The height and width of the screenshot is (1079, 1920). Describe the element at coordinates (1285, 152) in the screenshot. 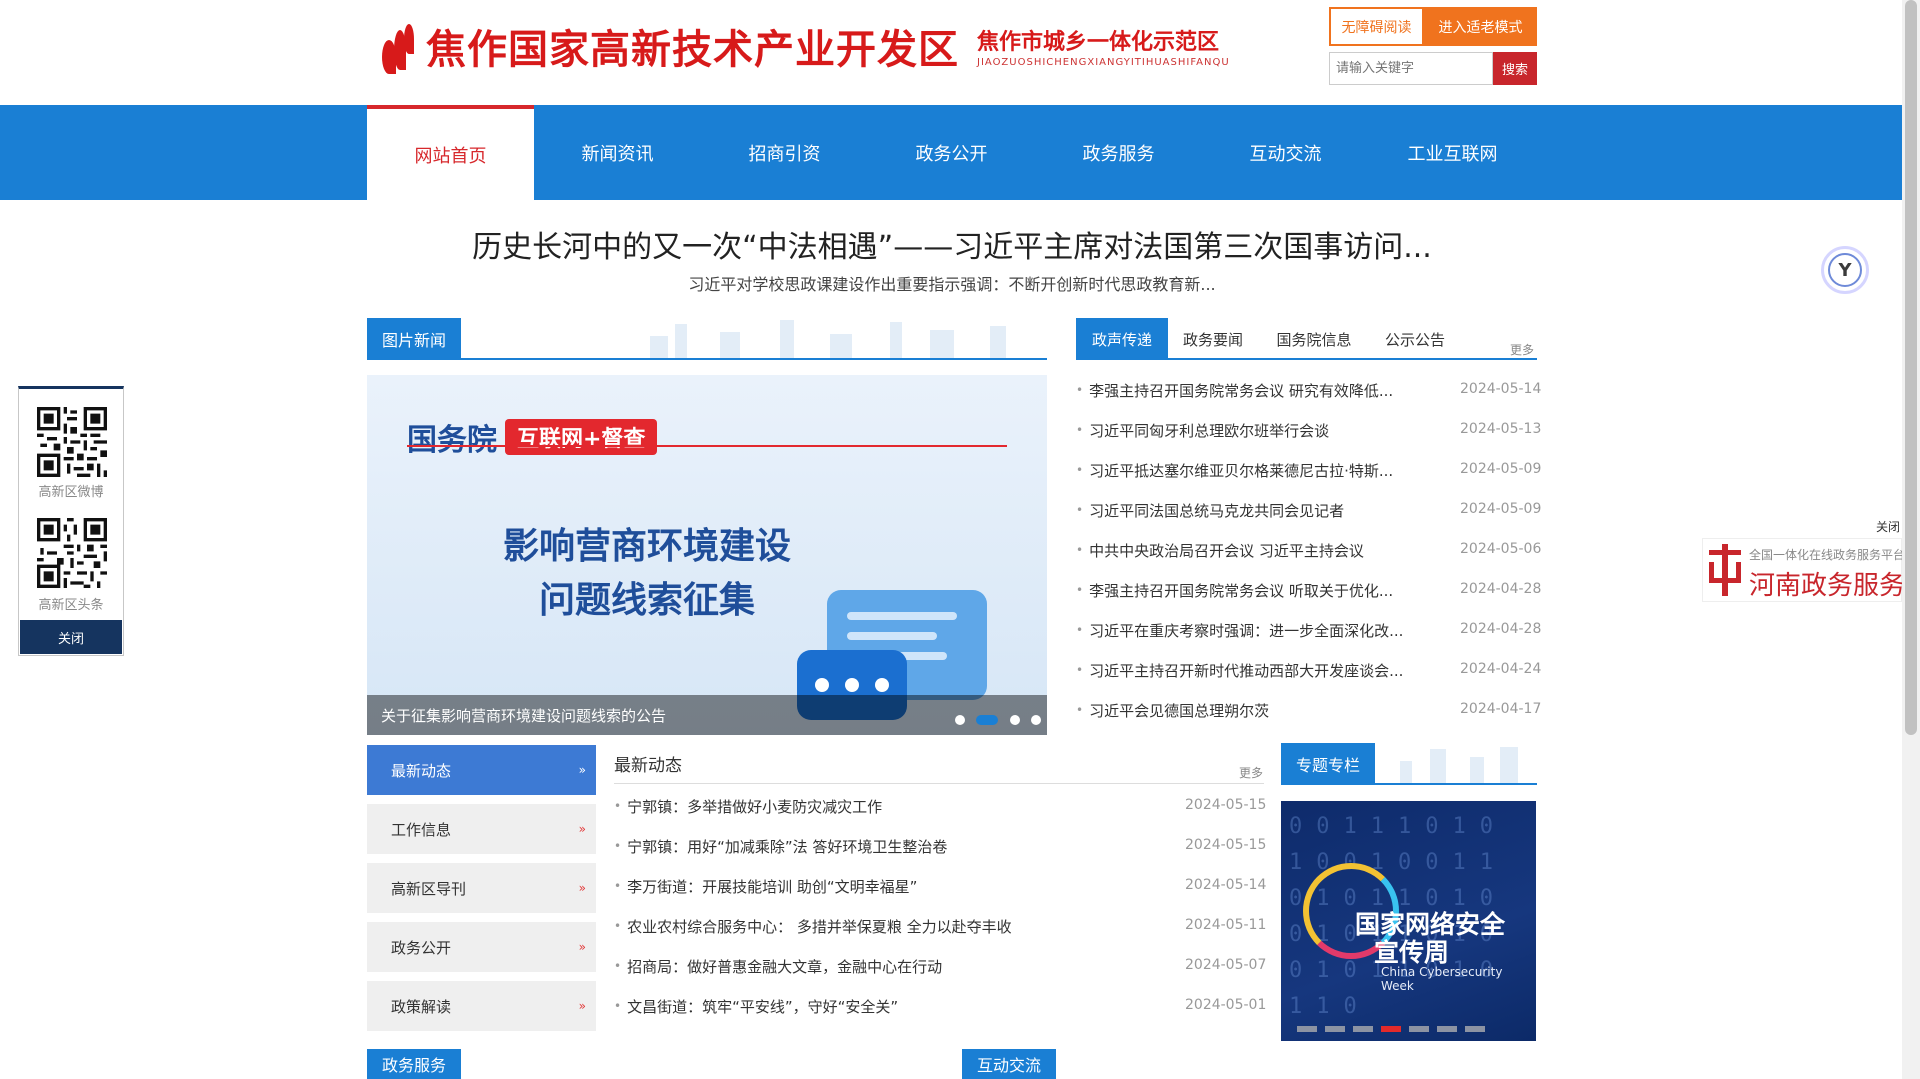

I see `nav-item-interaction: 互动交流` at that location.